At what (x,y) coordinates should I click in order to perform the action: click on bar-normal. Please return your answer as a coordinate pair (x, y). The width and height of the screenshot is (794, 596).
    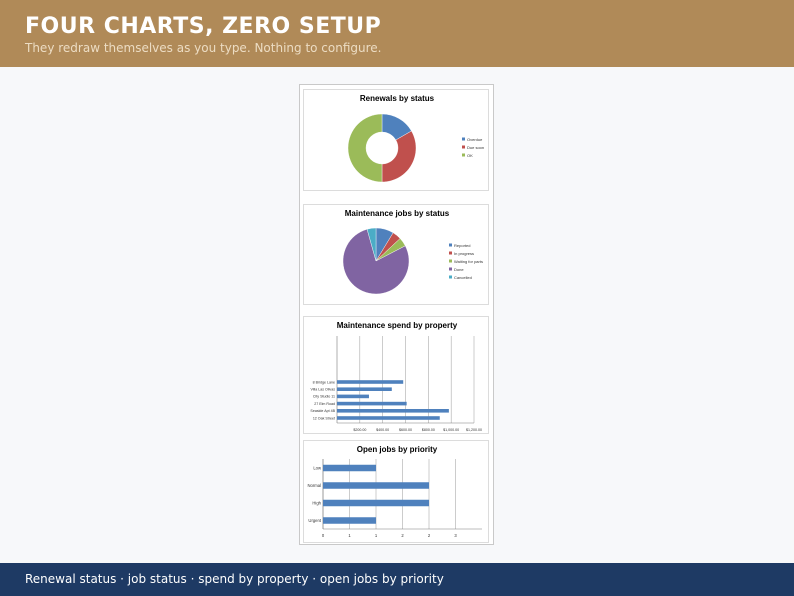
    Looking at the image, I should click on (376, 485).